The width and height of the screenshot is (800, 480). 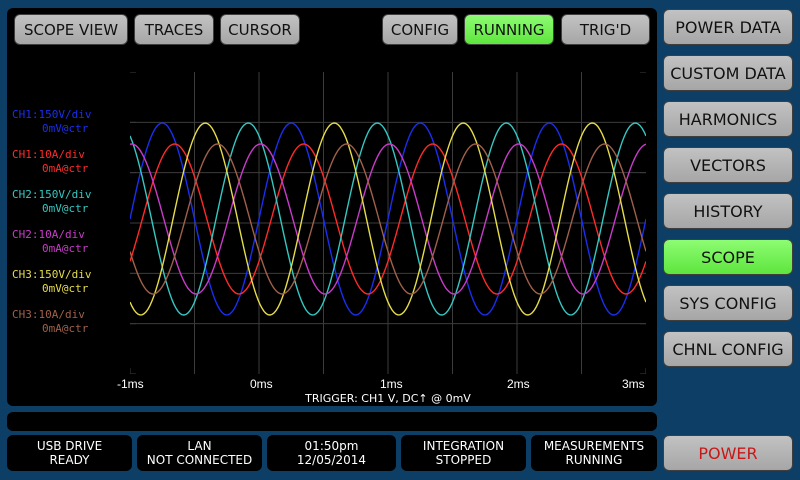 What do you see at coordinates (65, 168) in the screenshot?
I see `ch1a-offset-label: 0mA@ctr` at bounding box center [65, 168].